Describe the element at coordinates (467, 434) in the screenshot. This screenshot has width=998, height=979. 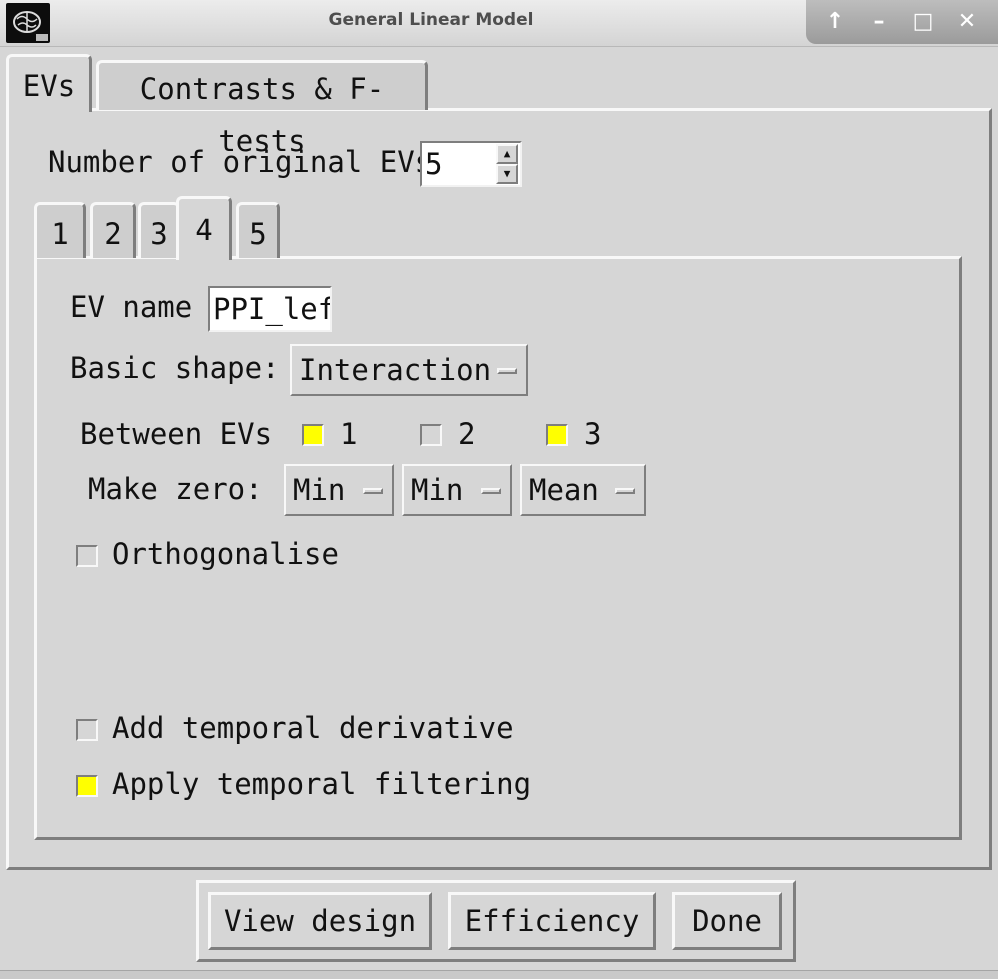
I see `between-ev-2-label: 2` at that location.